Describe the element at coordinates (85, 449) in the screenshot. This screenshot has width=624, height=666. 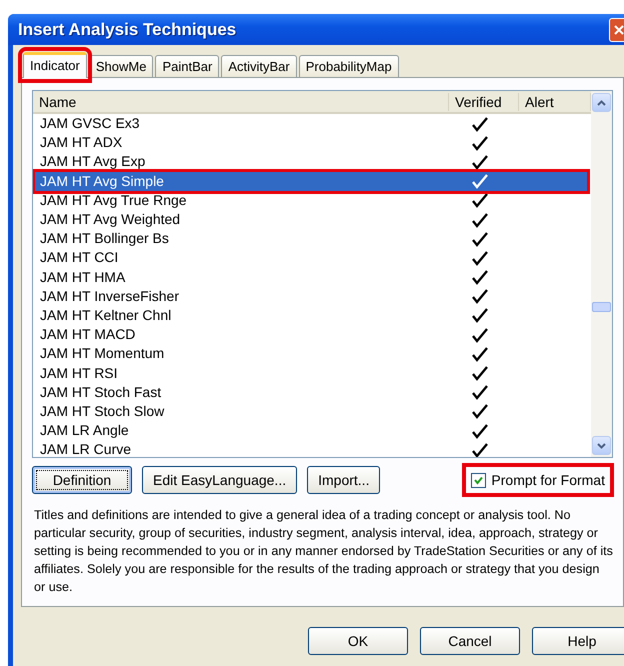
I see `indicator-name: JAM LR Curve` at that location.